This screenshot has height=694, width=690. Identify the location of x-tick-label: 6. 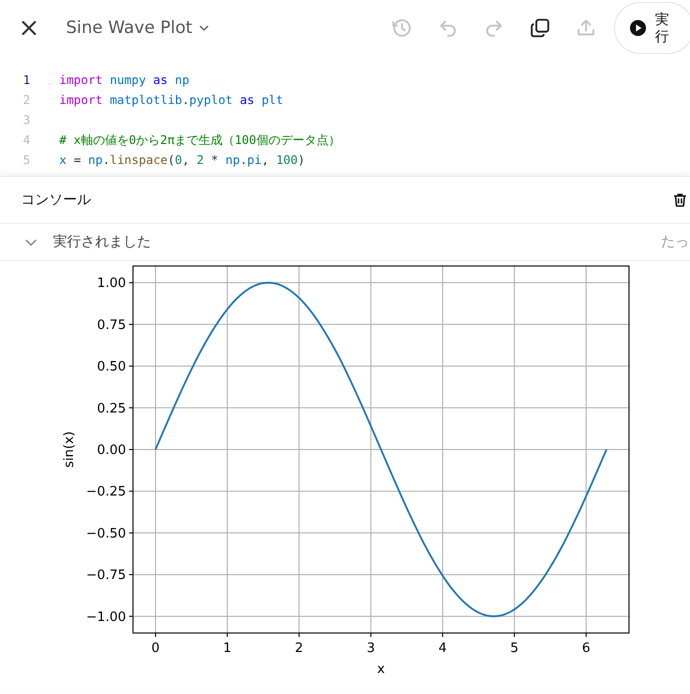
(586, 648).